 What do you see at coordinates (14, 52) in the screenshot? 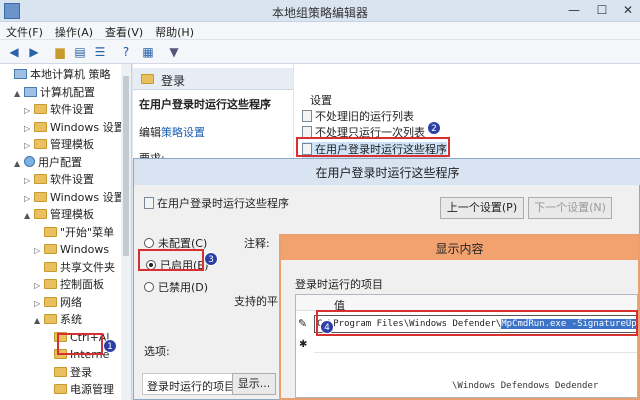
I see `back-arrow-icon: ◀` at bounding box center [14, 52].